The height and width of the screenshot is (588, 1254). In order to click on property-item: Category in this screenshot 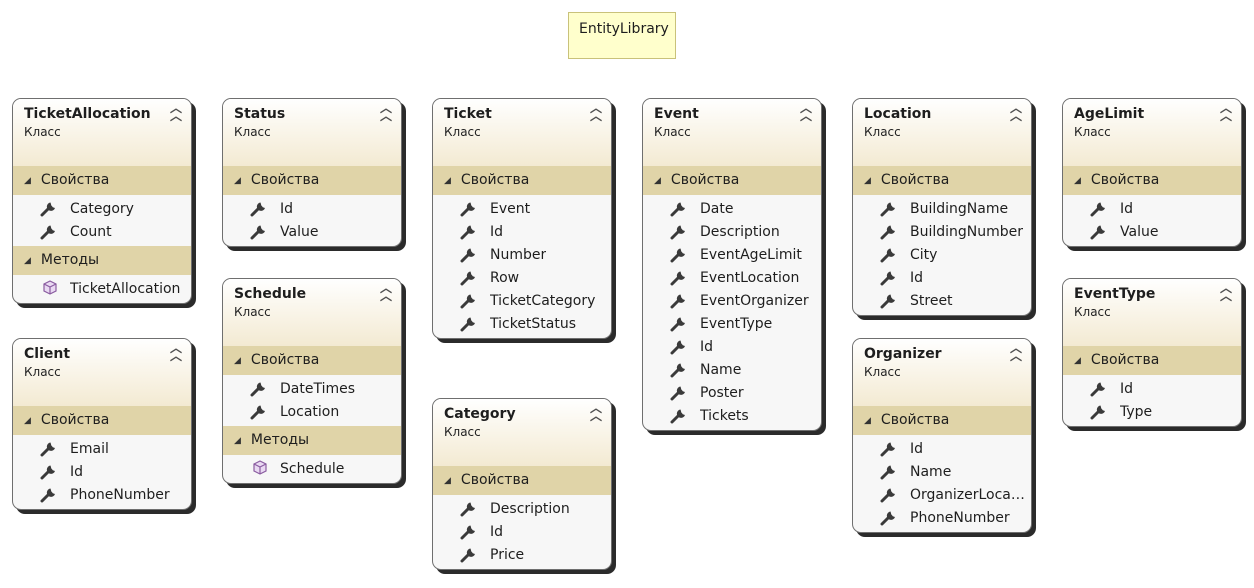, I will do `click(102, 209)`.